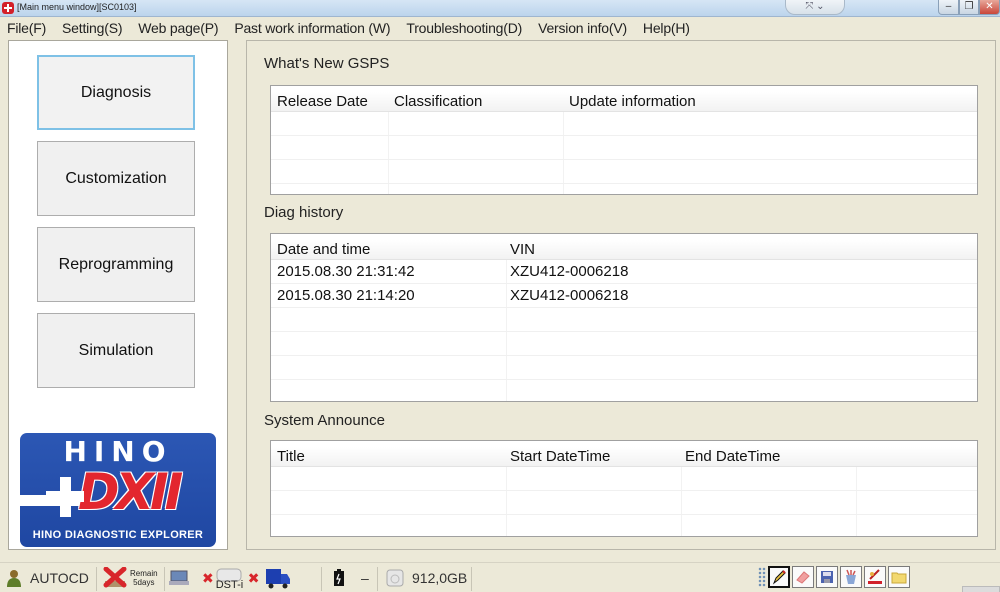 The height and width of the screenshot is (592, 1000). What do you see at coordinates (118, 535) in the screenshot?
I see `logo-subtitle: HINO DIAGNOSTIC EXPLORER` at bounding box center [118, 535].